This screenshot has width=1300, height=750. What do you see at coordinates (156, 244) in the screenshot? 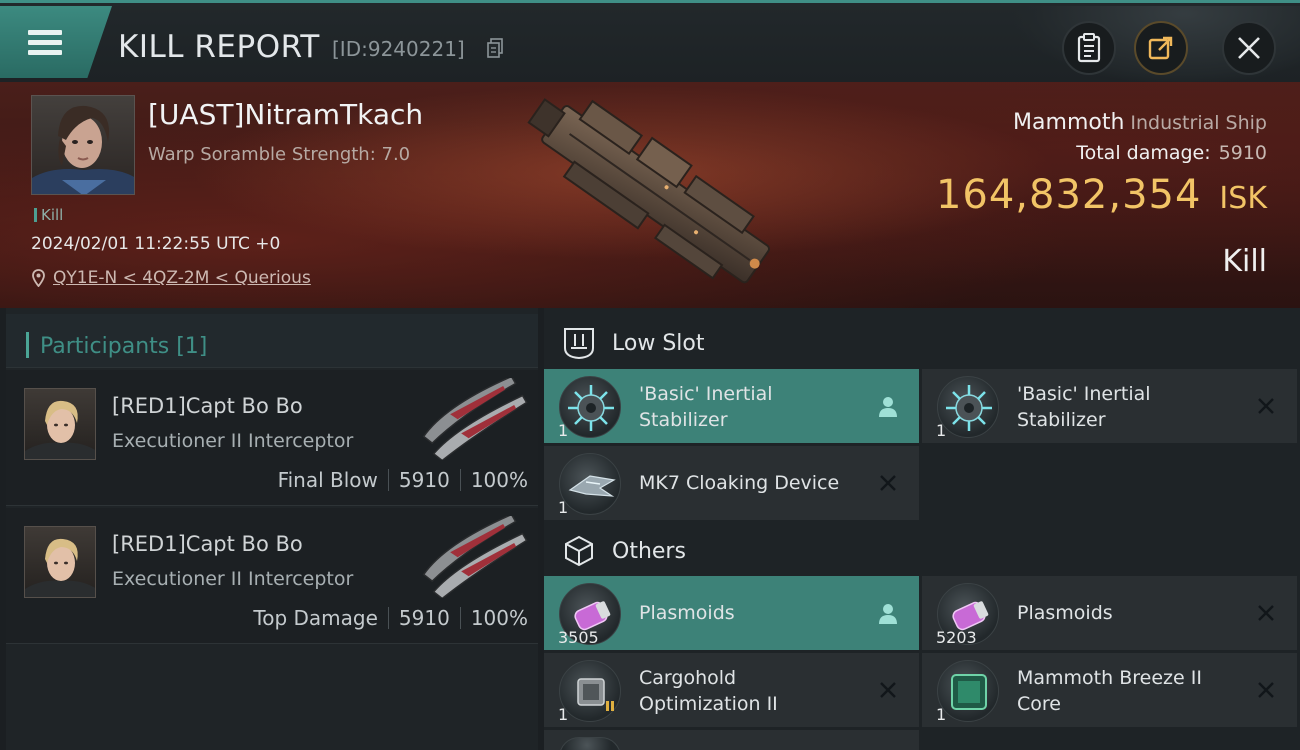
I see `kill-datetime: 2024/02/01 11:22:55 UTC +0` at bounding box center [156, 244].